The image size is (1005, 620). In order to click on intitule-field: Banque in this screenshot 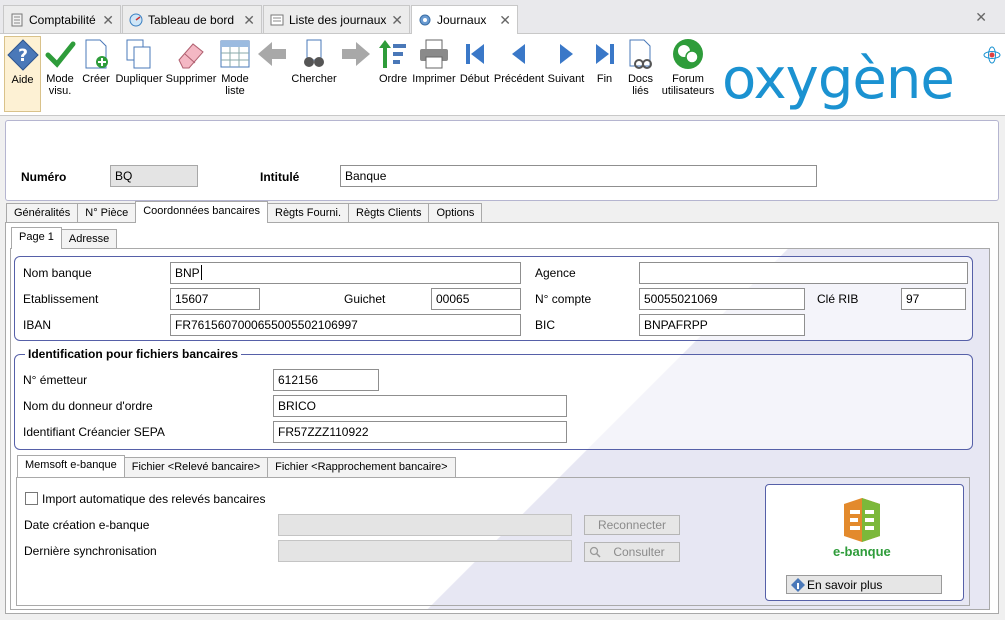, I will do `click(578, 176)`.